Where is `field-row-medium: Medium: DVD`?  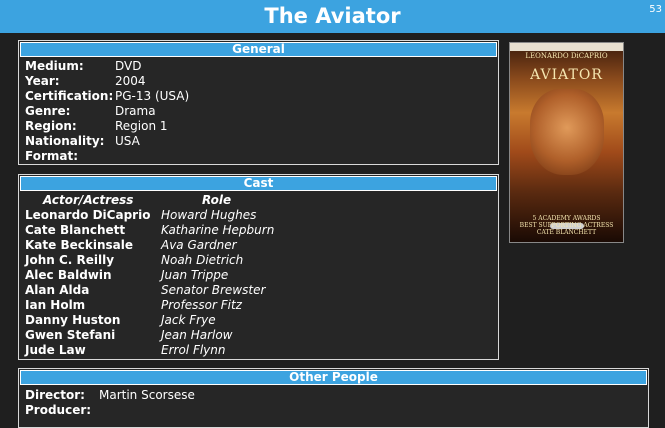
field-row-medium: Medium: DVD is located at coordinates (258, 66).